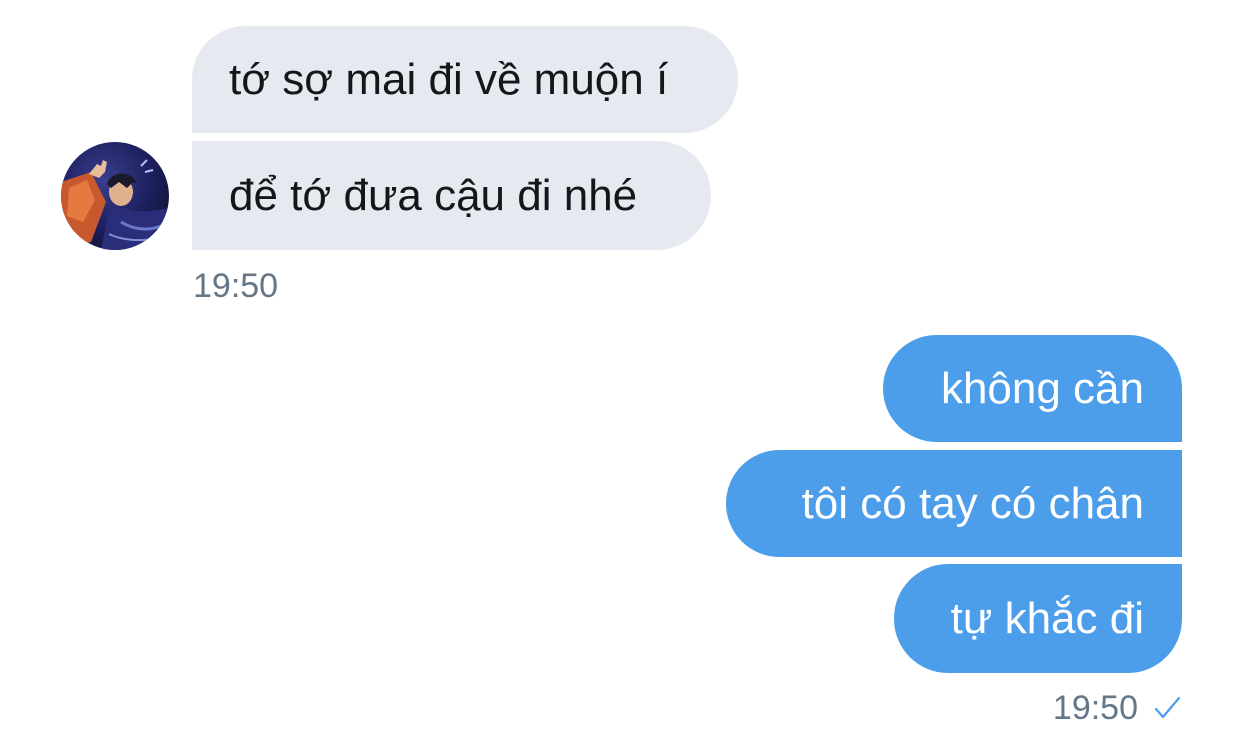 The image size is (1242, 751). I want to click on message-text: tớ sợ mai đi về muộn í, so click(449, 79).